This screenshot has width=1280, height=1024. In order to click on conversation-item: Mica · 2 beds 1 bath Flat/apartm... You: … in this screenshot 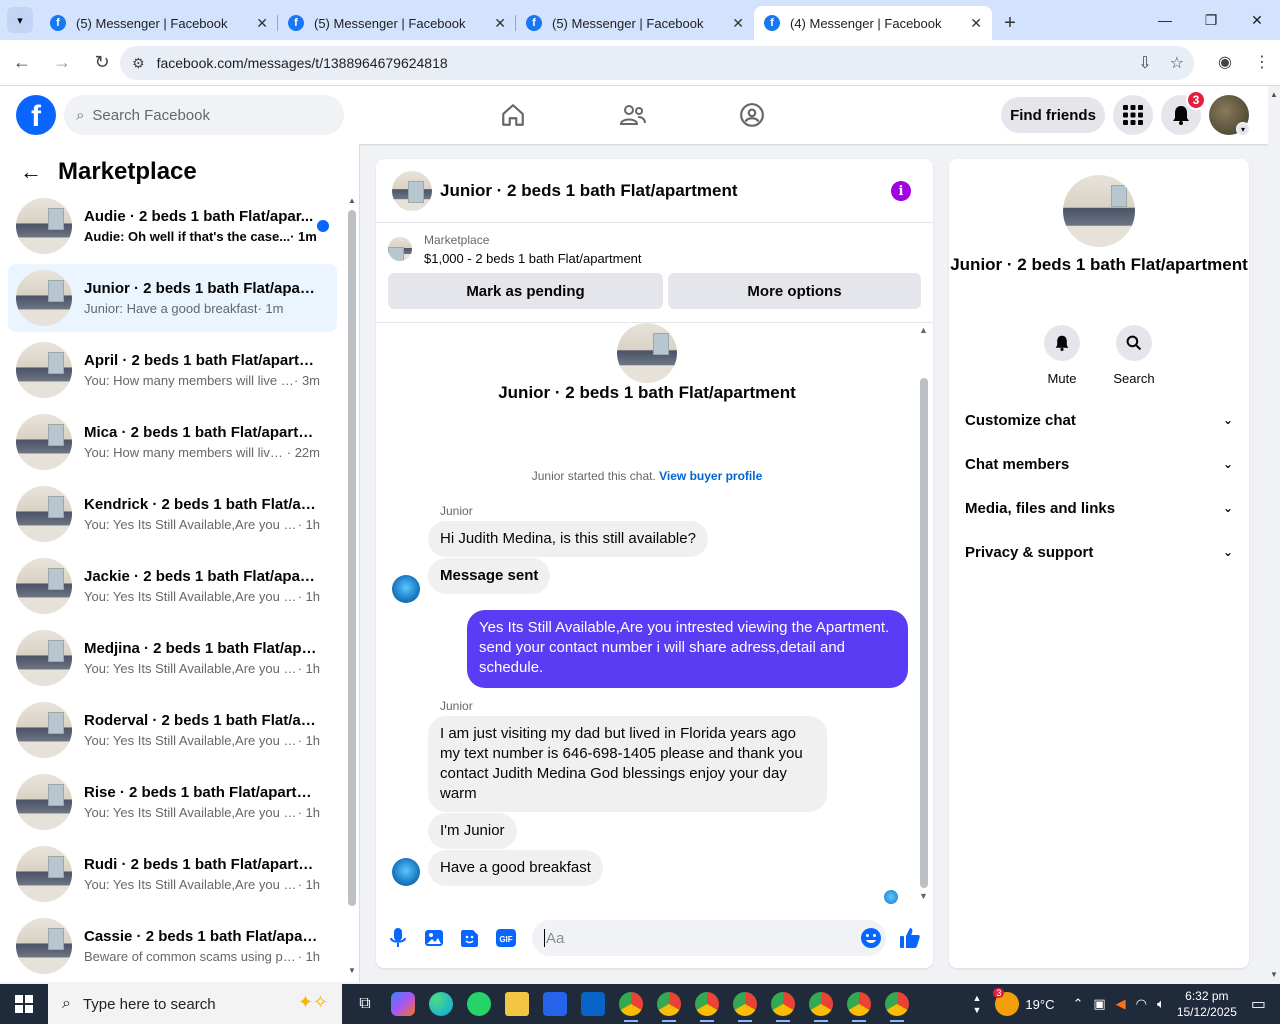, I will do `click(172, 442)`.